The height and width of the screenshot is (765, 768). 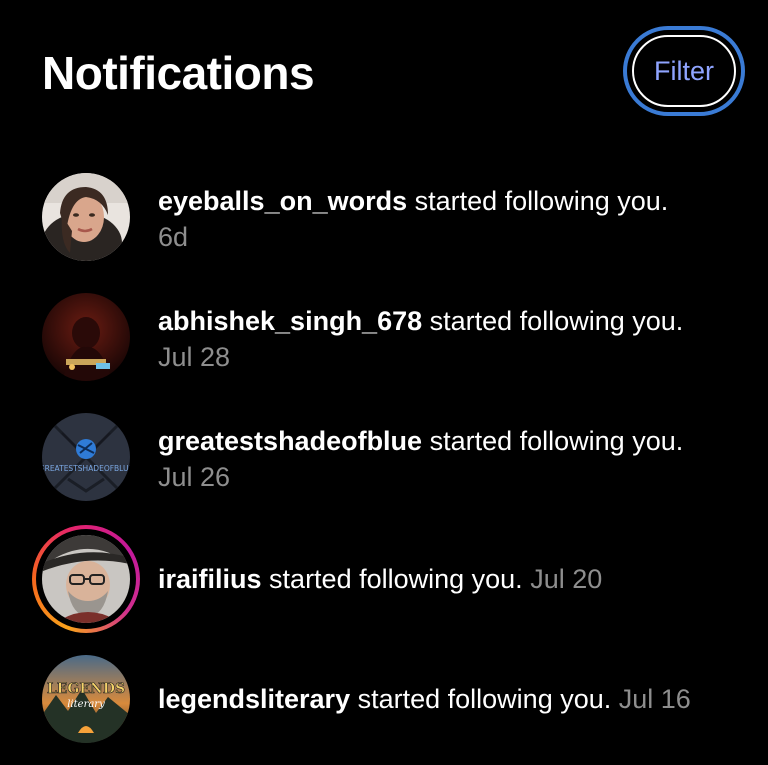 What do you see at coordinates (86, 689) in the screenshot?
I see `avatar-logo-text: LEGENDS` at bounding box center [86, 689].